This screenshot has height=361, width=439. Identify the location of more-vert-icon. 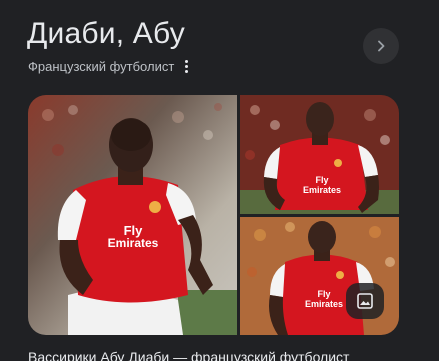
(186, 66).